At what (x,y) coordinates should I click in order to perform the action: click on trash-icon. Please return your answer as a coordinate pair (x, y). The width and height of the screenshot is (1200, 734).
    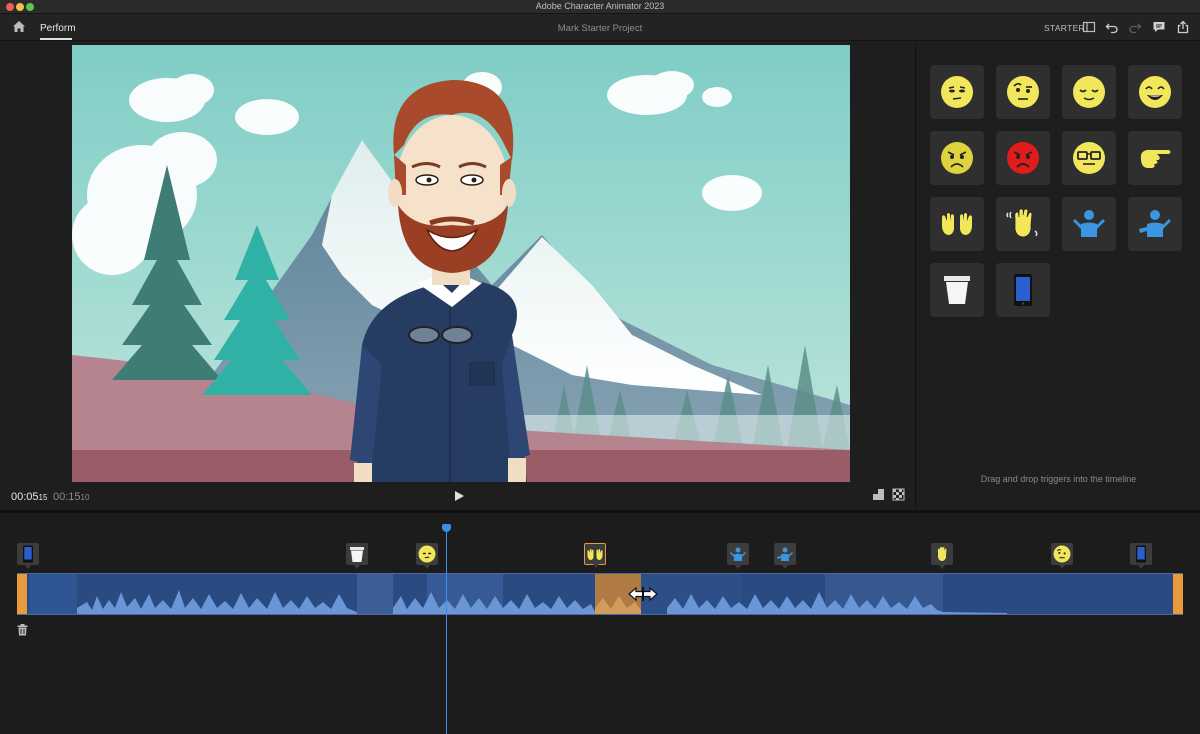
    Looking at the image, I should click on (22, 630).